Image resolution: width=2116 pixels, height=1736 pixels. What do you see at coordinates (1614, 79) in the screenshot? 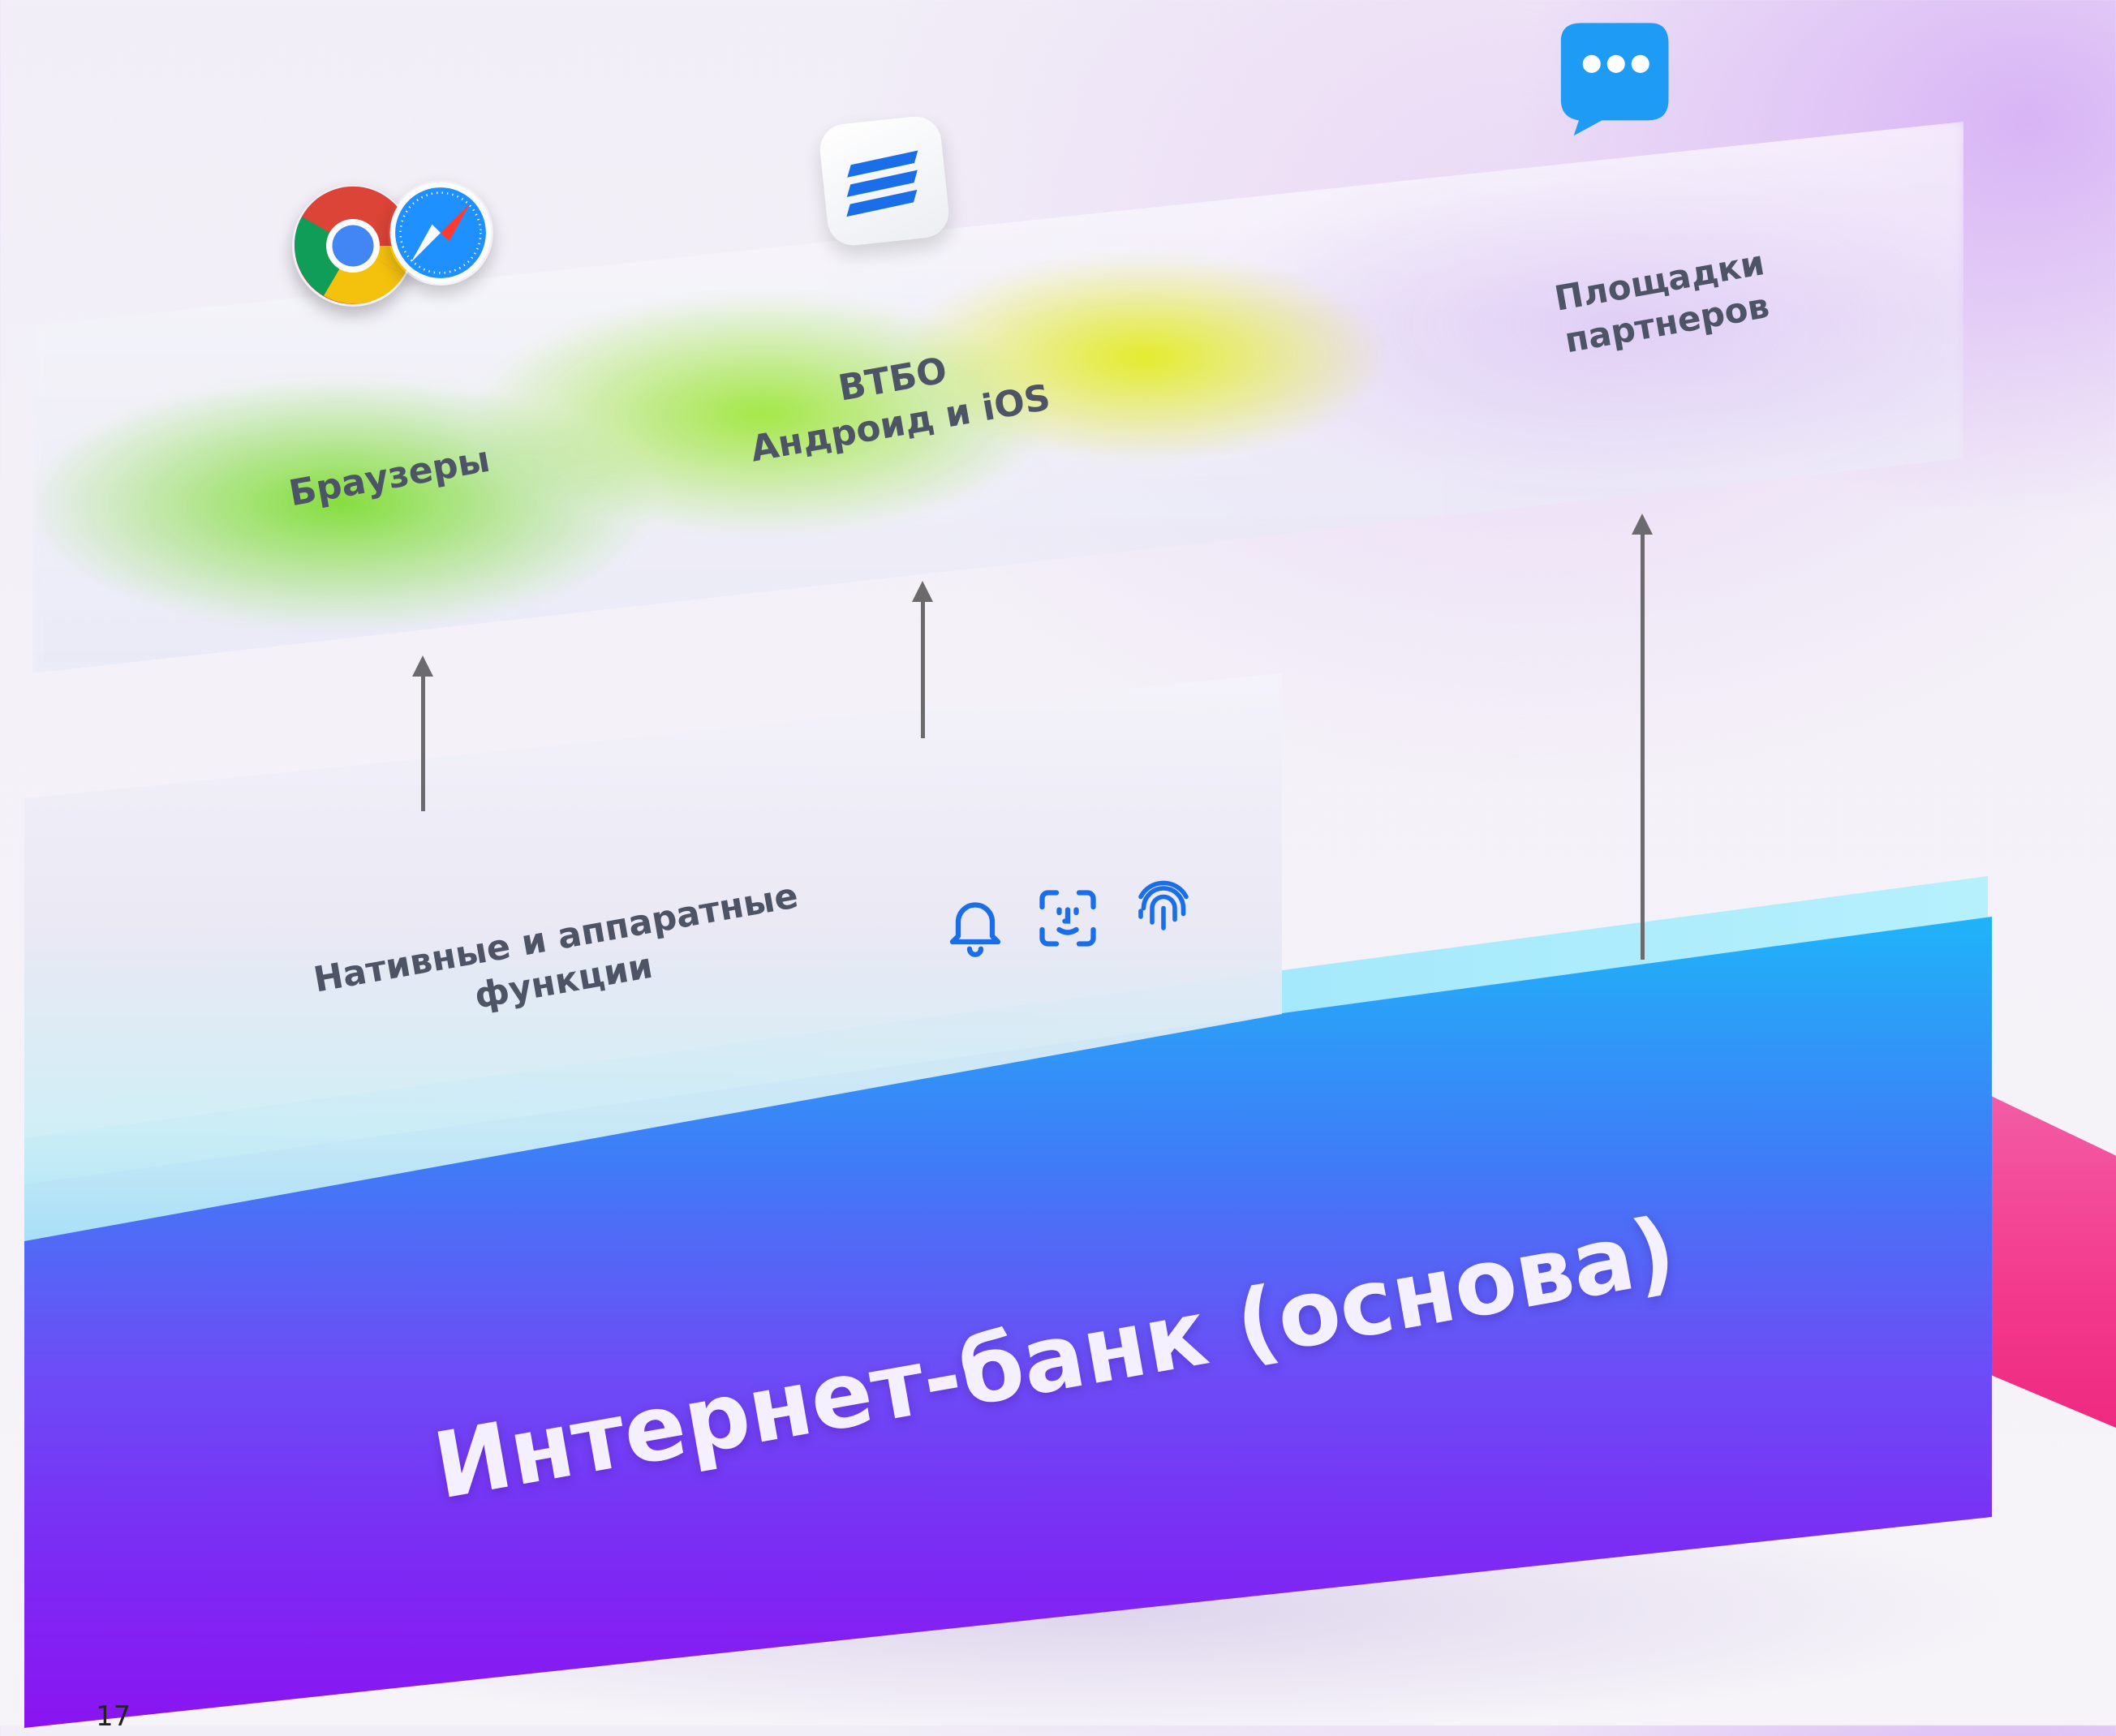
I see `chat-icon` at bounding box center [1614, 79].